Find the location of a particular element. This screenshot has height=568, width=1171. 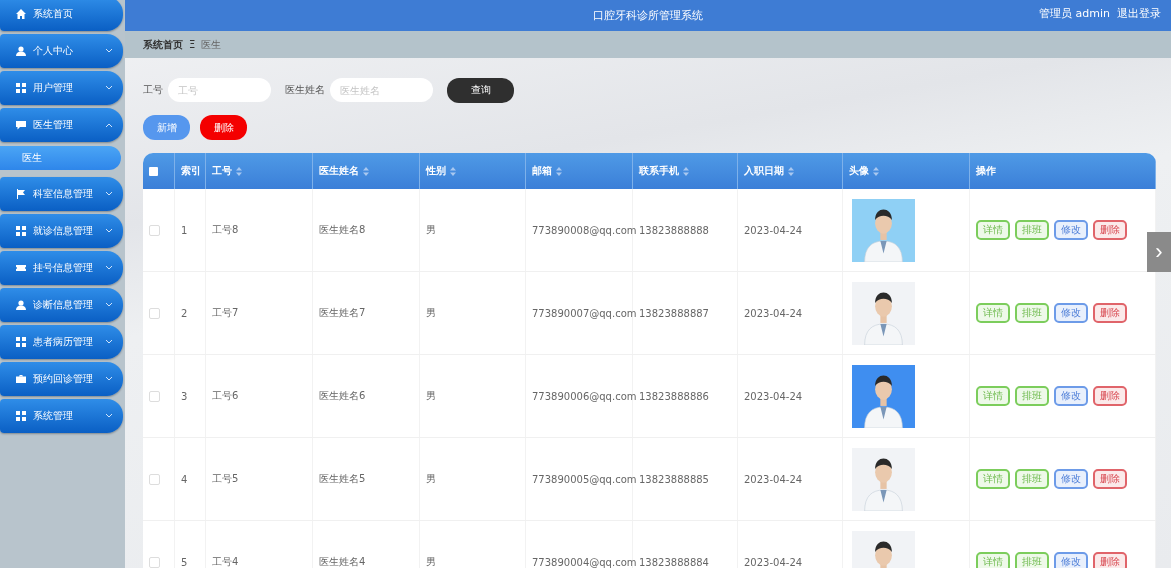

menu-item: 就诊信息管理 is located at coordinates (61, 231).